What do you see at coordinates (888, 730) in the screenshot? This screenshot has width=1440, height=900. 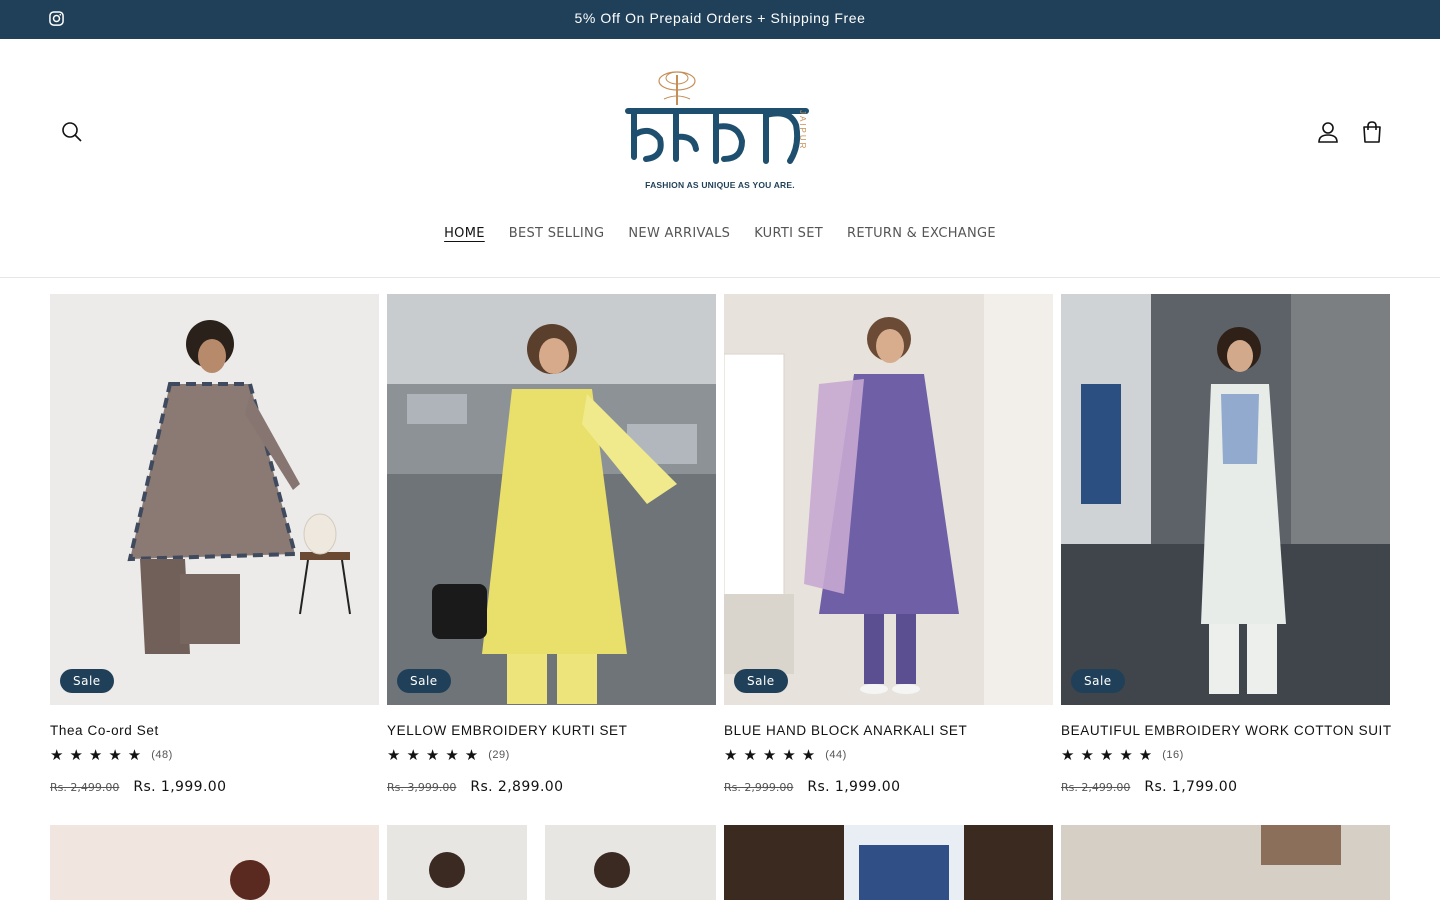 I see `product-title: BLUE HAND BLOCK ANARKALI SET` at bounding box center [888, 730].